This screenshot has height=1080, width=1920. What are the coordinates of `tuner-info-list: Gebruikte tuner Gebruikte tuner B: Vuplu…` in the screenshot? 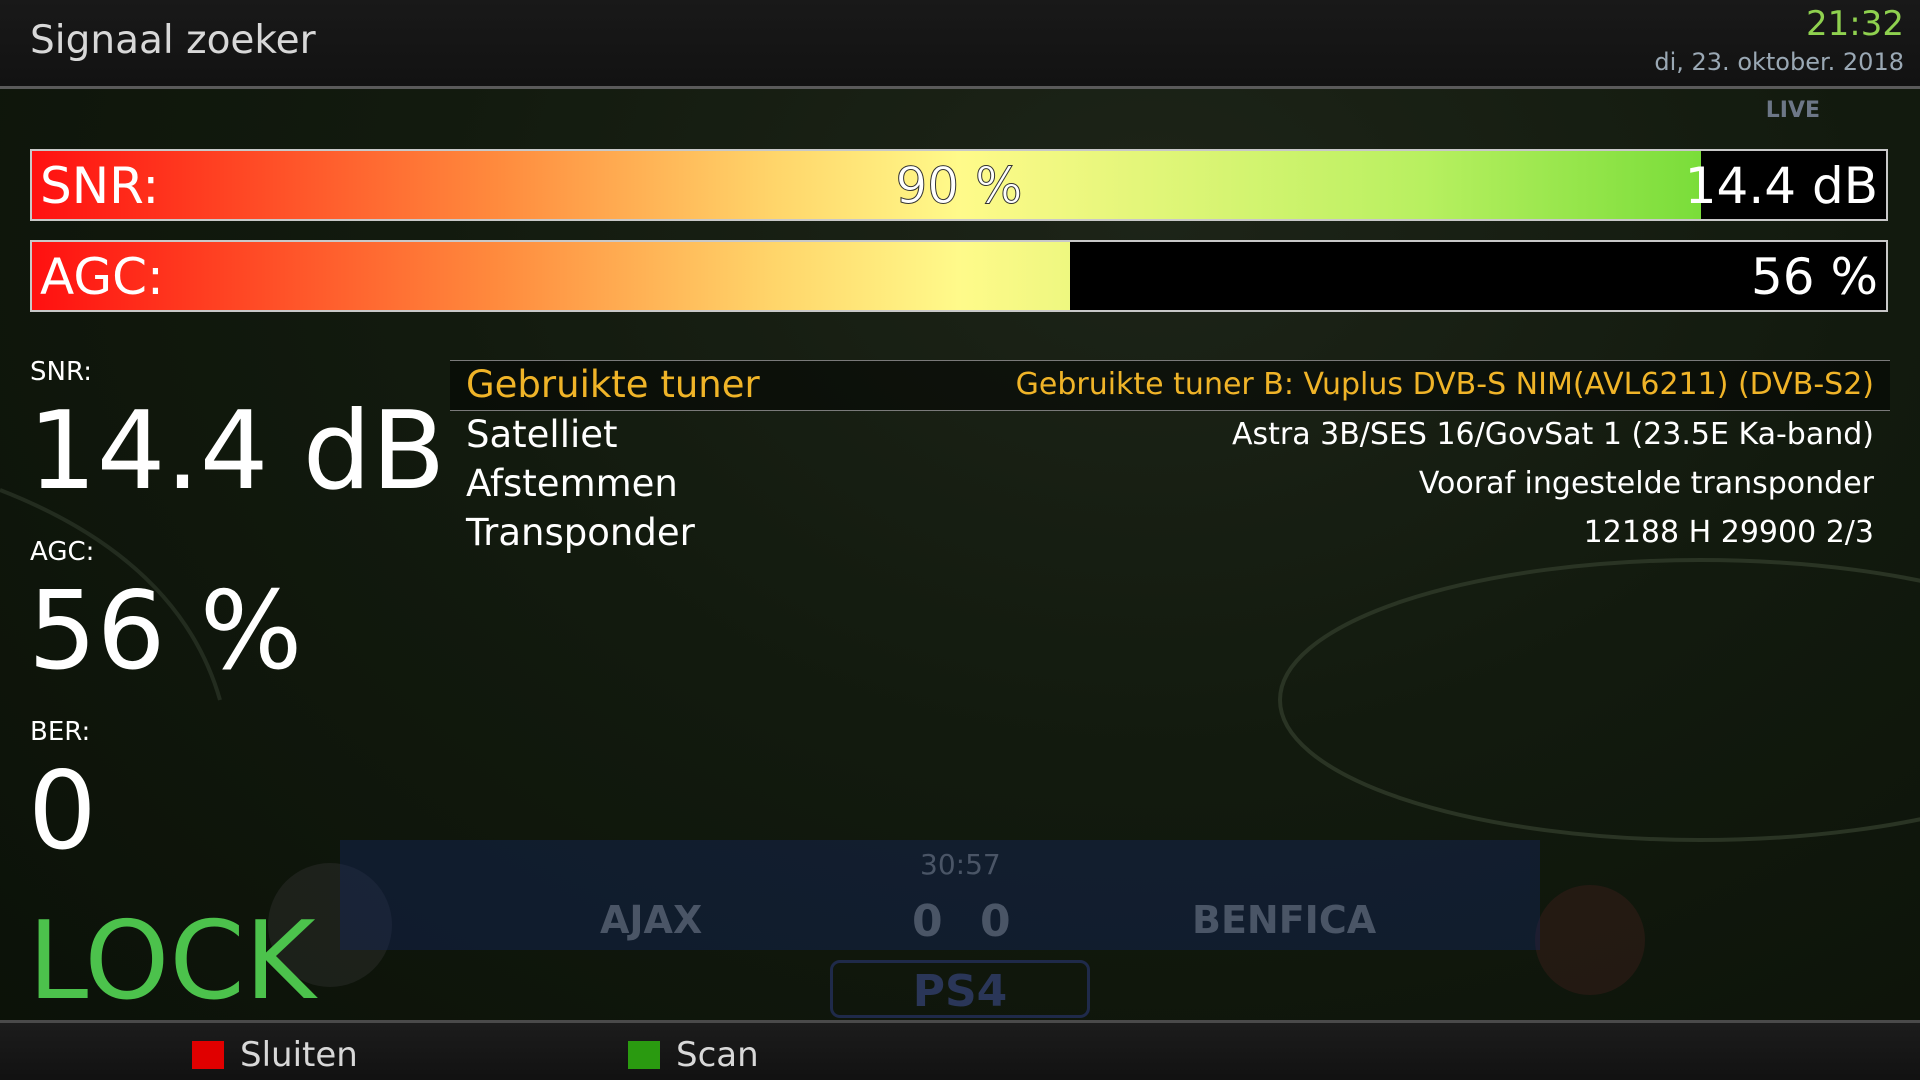 It's located at (1170, 459).